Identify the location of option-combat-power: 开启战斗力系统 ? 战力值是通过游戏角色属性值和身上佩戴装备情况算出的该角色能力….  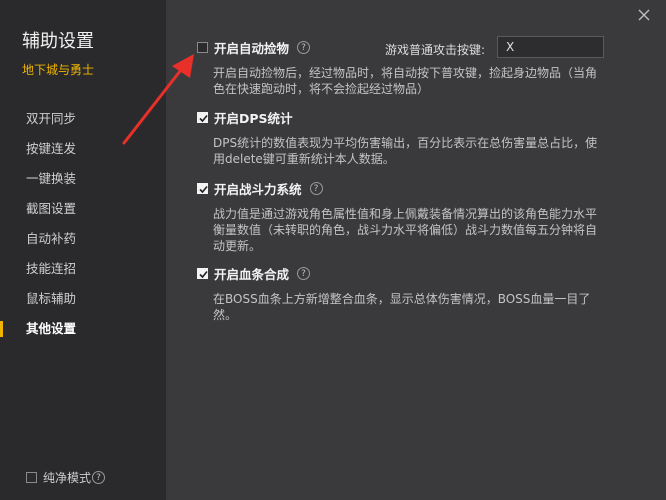
(397, 216).